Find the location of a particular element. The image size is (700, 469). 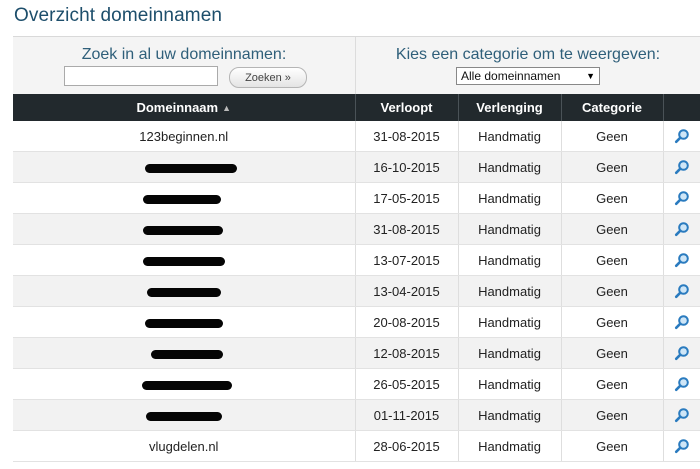

category-select-value: Alle domeinnamen is located at coordinates (511, 76).